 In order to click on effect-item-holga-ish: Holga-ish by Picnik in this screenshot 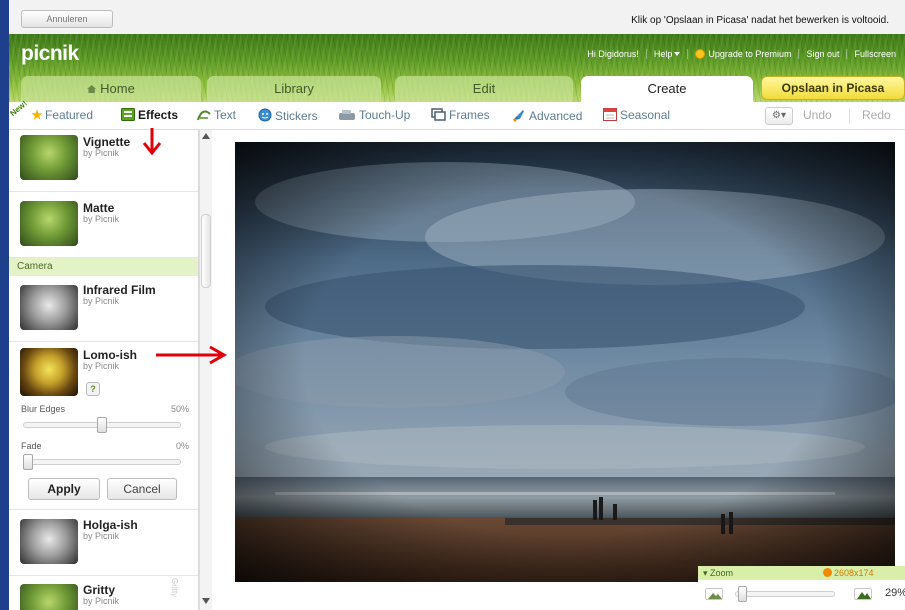, I will do `click(103, 543)`.